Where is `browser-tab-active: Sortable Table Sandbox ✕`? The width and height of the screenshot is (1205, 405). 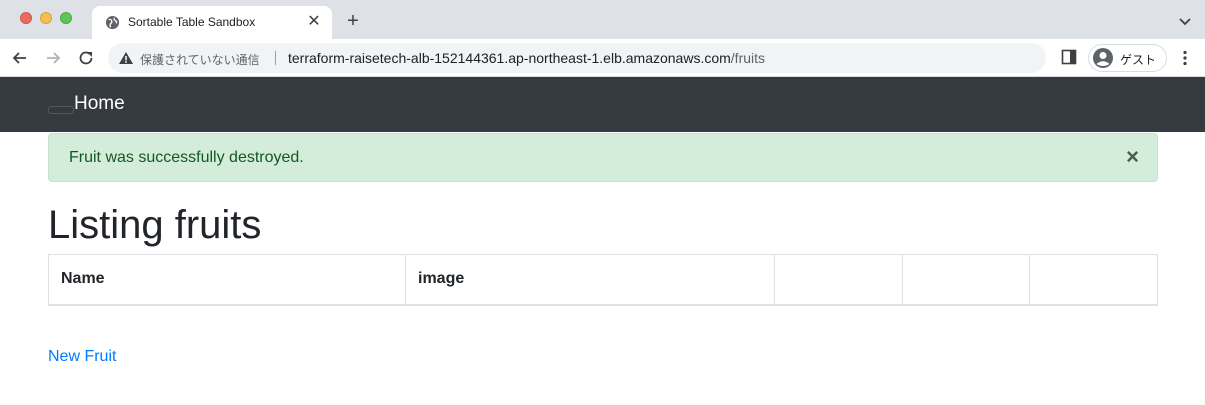
browser-tab-active: Sortable Table Sandbox ✕ is located at coordinates (212, 22).